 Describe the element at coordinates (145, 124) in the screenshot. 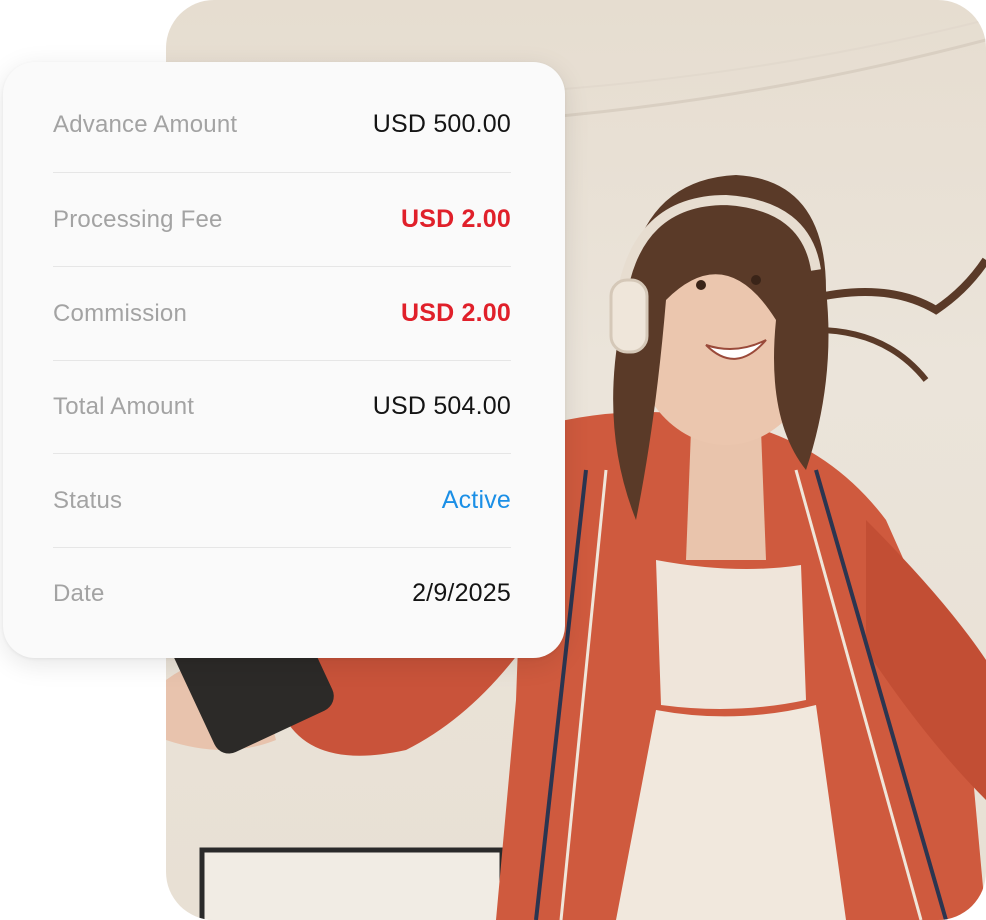

I see `advance-amount-label: Advance Amount` at that location.